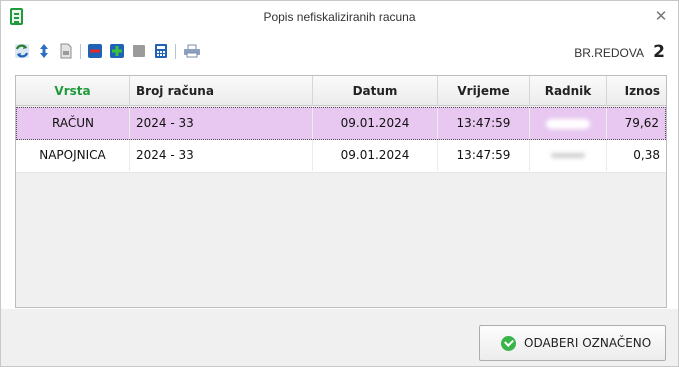 This screenshot has width=679, height=367. Describe the element at coordinates (117, 51) in the screenshot. I see `add-icon` at that location.